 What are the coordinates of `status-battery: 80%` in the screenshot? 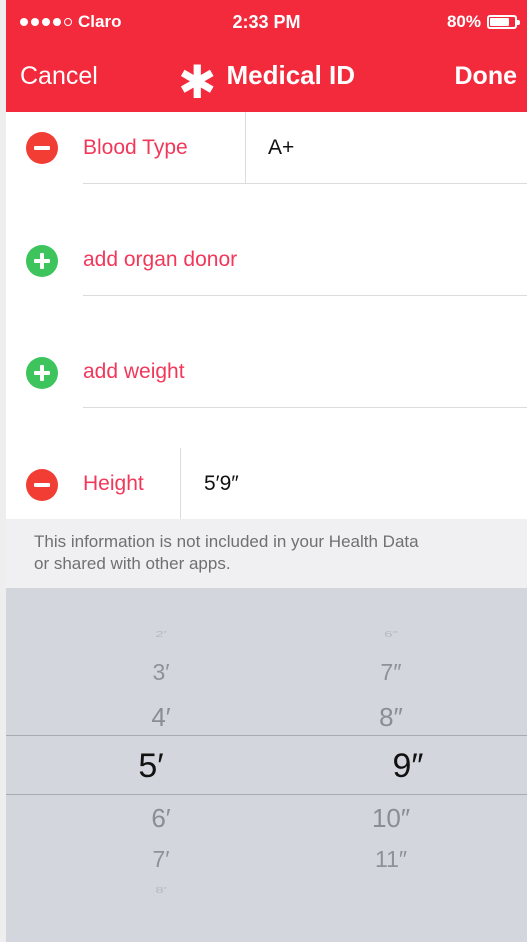 It's located at (483, 22).